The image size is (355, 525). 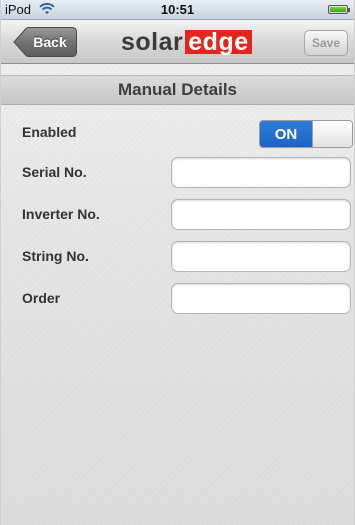 I want to click on back-button-label: Back, so click(x=50, y=42).